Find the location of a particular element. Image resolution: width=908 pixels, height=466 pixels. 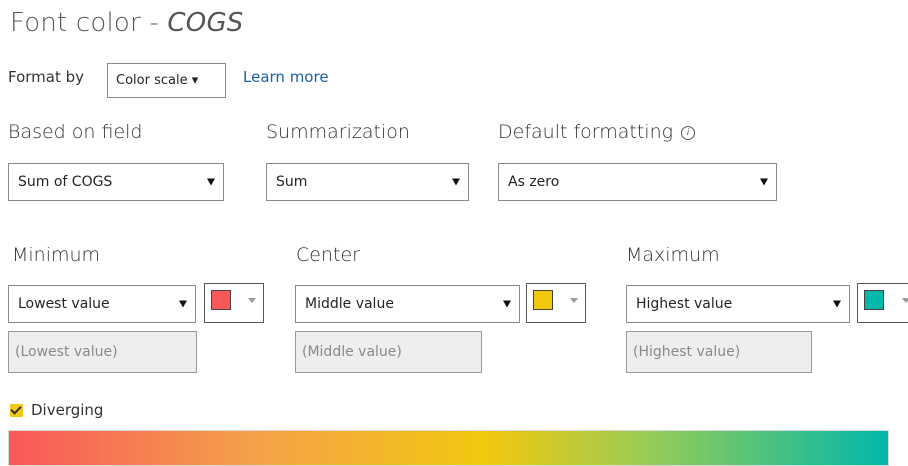

minimum-value-input: (Lowest value) is located at coordinates (102, 352).